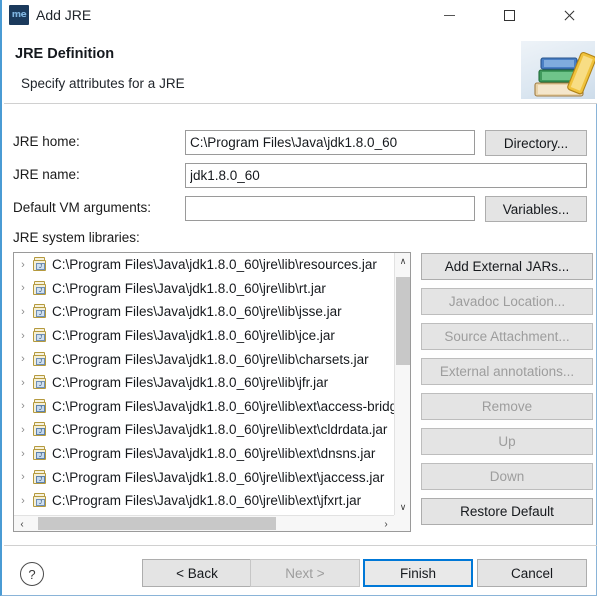 The image size is (597, 596). What do you see at coordinates (402, 384) in the screenshot?
I see `tree-vertical-scrollbar: ∧ ∨` at bounding box center [402, 384].